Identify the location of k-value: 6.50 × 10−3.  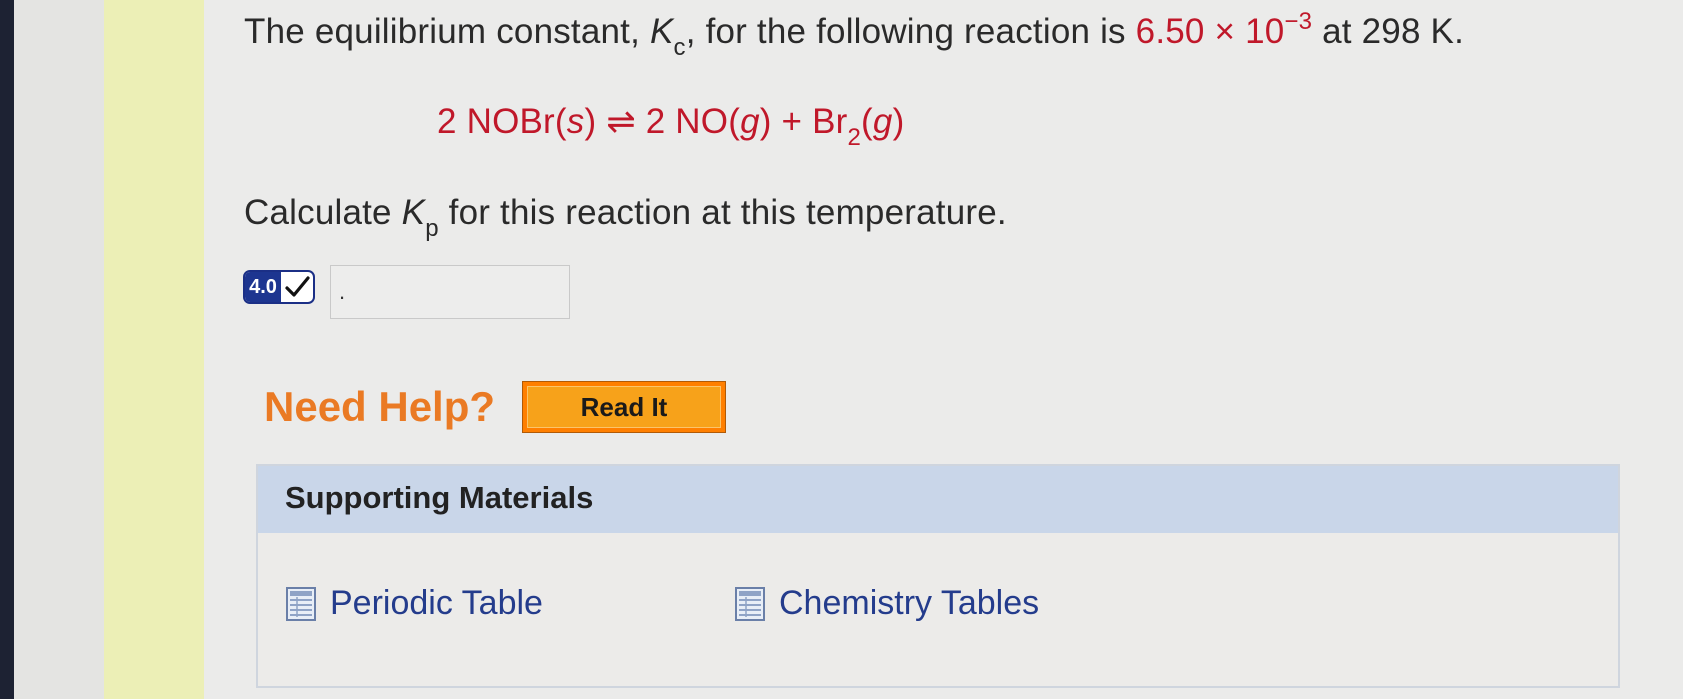
(1224, 29).